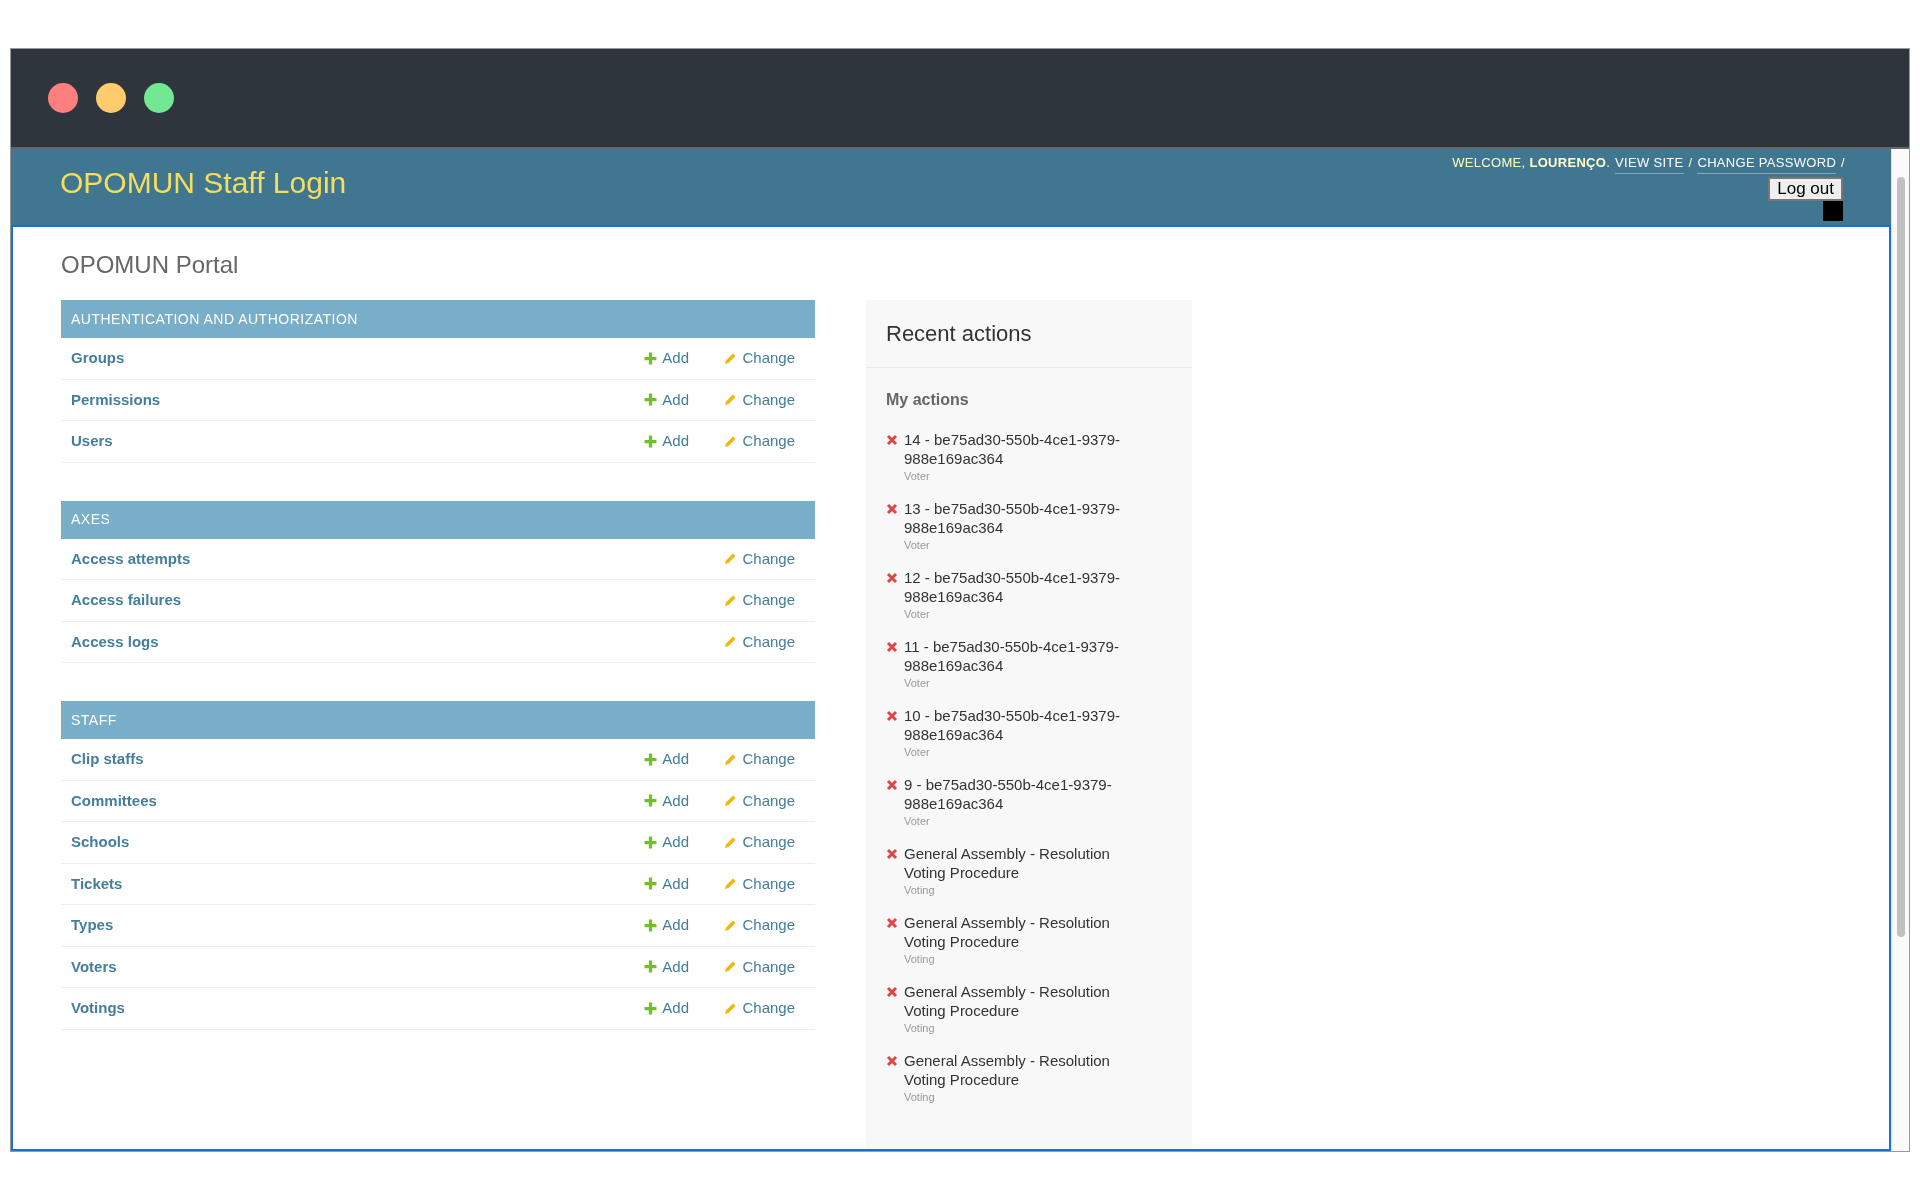 The image size is (1920, 1200). What do you see at coordinates (150, 265) in the screenshot?
I see `page-title: OPOMUN Portal` at bounding box center [150, 265].